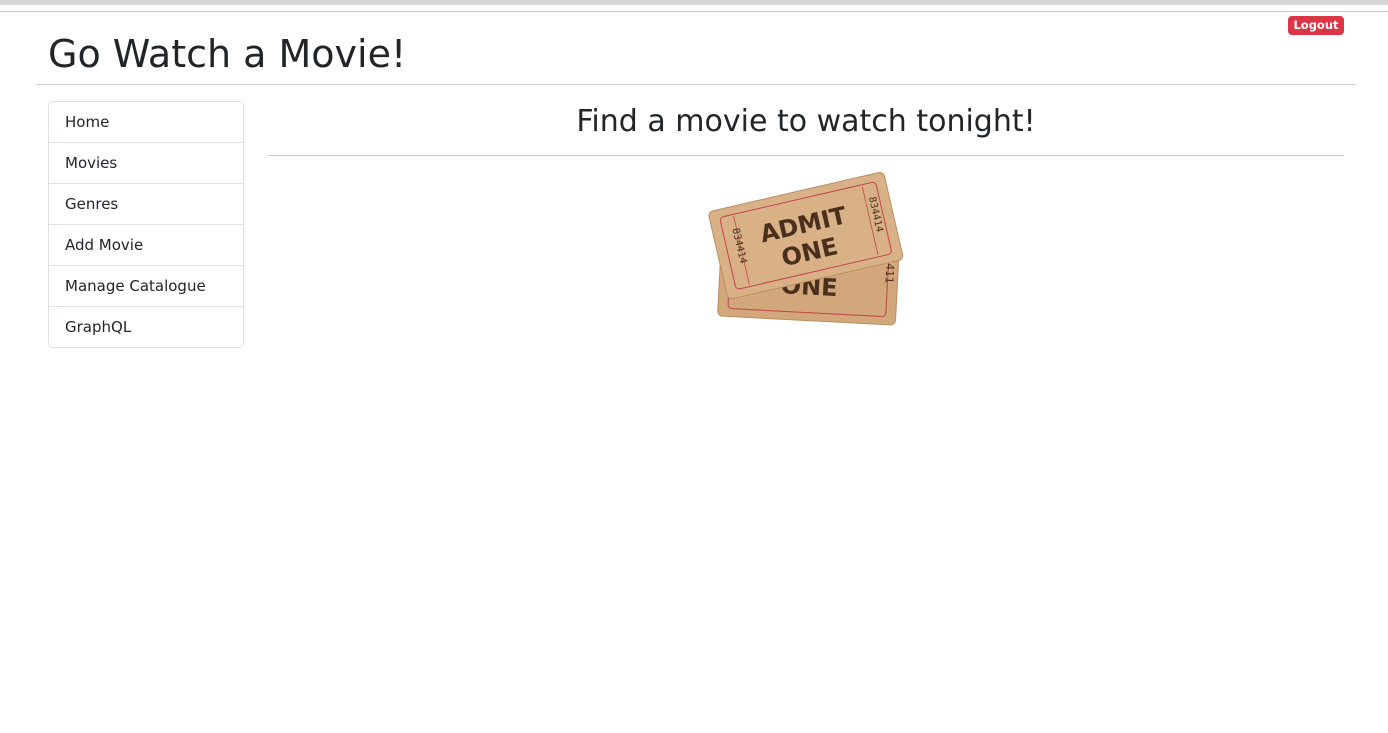 Image resolution: width=1388 pixels, height=733 pixels. What do you see at coordinates (146, 326) in the screenshot?
I see `sidebar-item-graphql: GraphQL` at bounding box center [146, 326].